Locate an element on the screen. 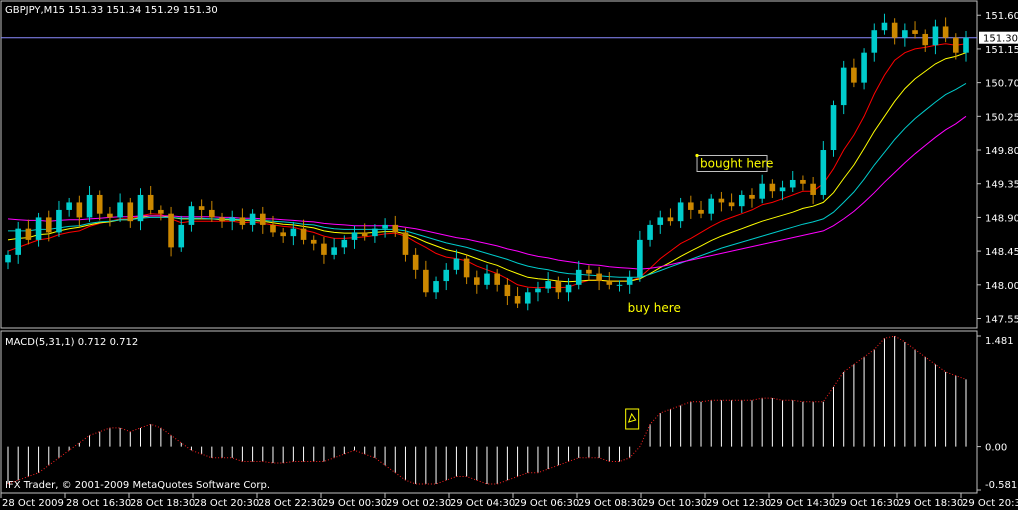 This screenshot has height=510, width=1018. time-tick-label: 29 Oct 18:30 is located at coordinates (930, 503).